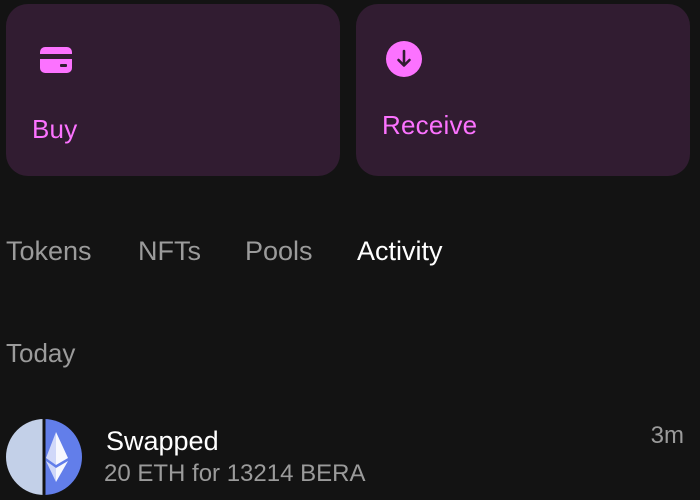  I want to click on arrow-down-circle-icon, so click(406, 60).